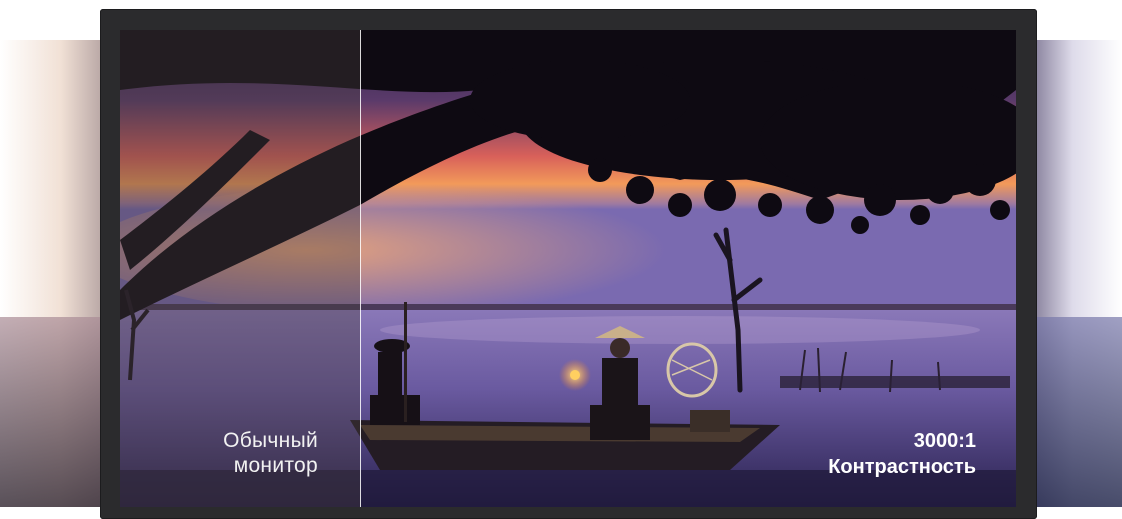  I want to click on reflection-water-left, so click(55, 412).